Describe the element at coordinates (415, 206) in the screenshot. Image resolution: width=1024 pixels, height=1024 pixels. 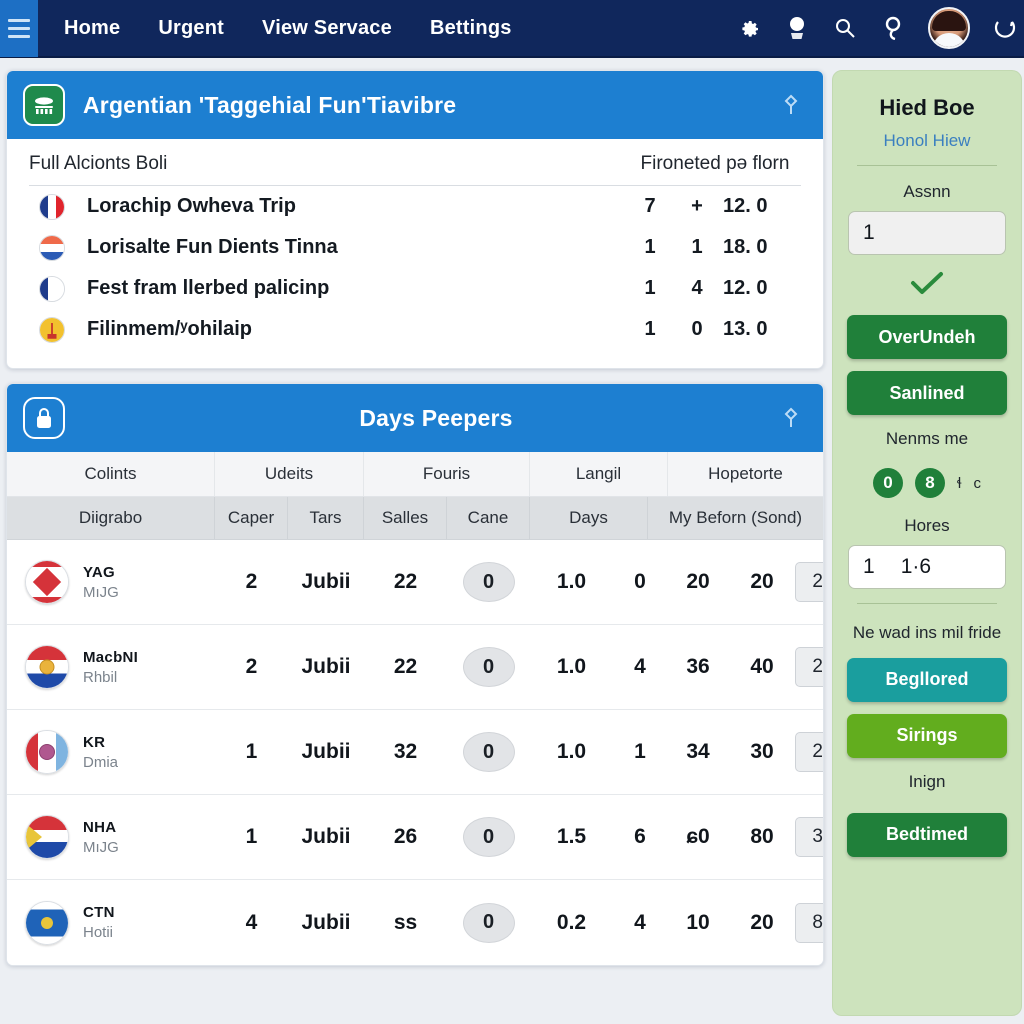
I see `list-item: Lorachip Owheva Trip 7 + 12. 0` at that location.